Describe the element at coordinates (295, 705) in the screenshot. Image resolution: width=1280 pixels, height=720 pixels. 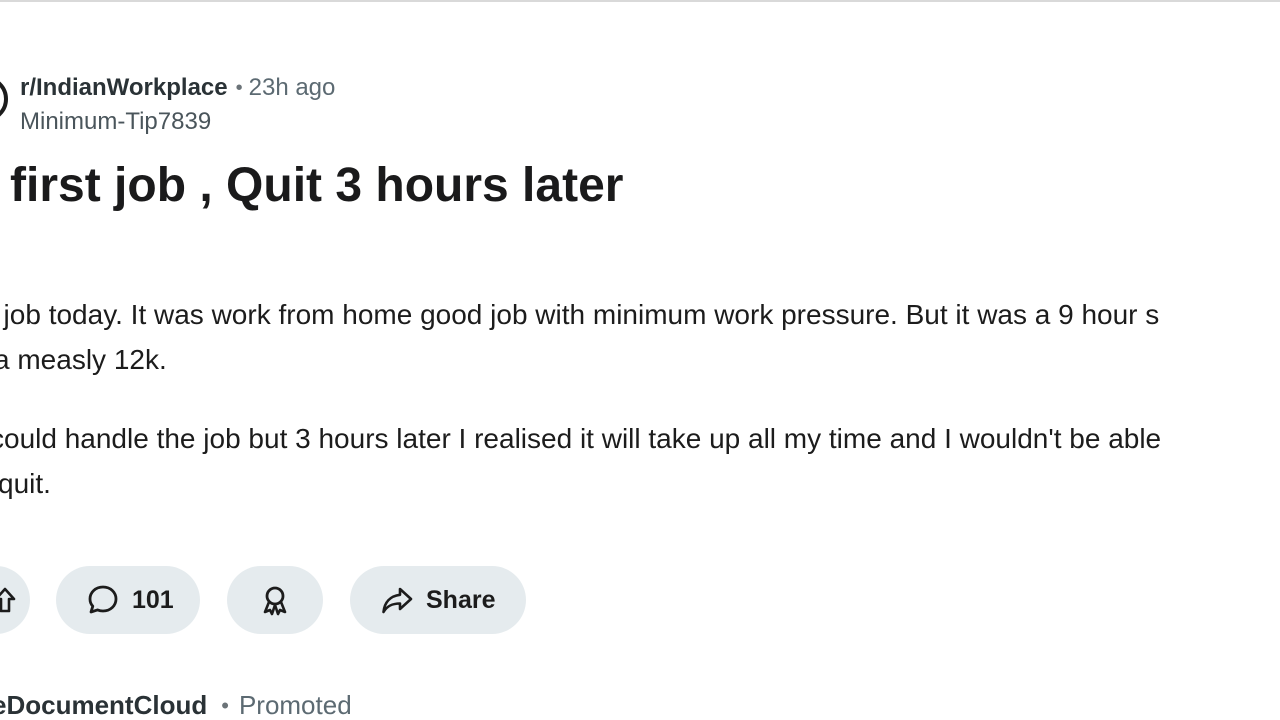
I see `promoted-label: Promoted` at that location.